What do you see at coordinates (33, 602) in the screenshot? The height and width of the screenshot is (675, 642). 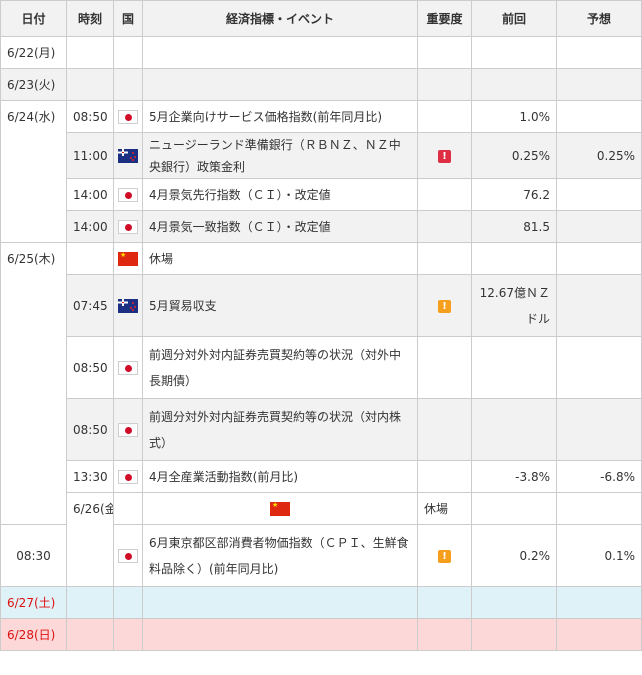 I see `date-cell: 6/27(土)` at bounding box center [33, 602].